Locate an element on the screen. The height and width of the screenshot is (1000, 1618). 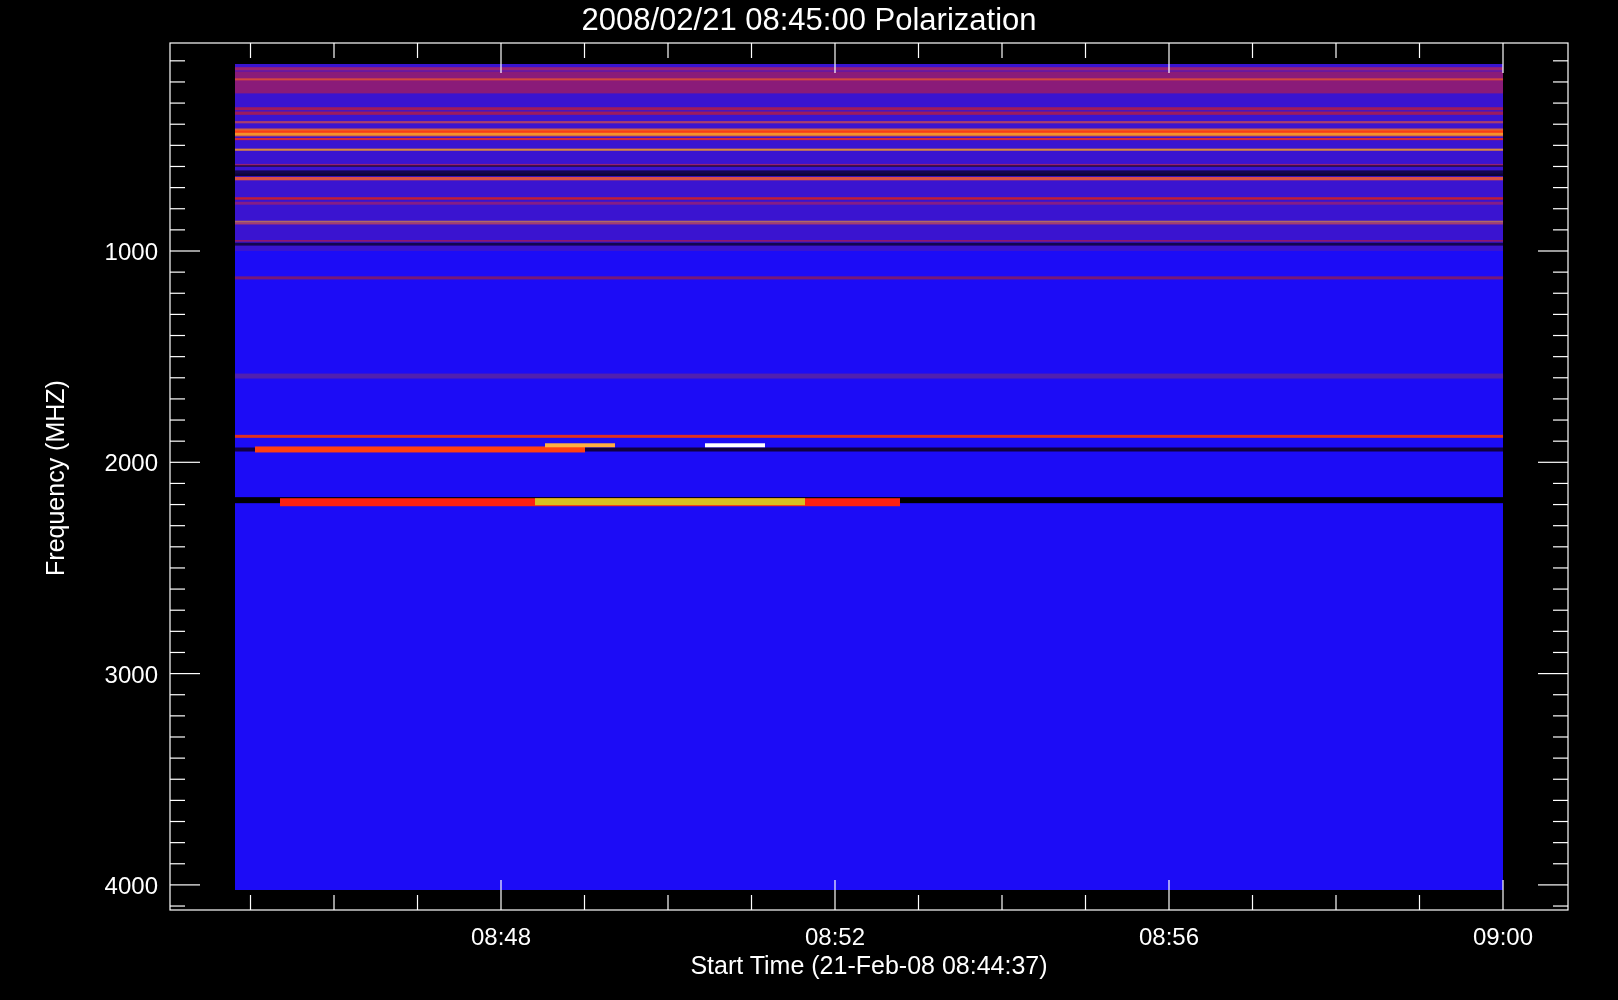
x-tick-label: 08:52 is located at coordinates (835, 936).